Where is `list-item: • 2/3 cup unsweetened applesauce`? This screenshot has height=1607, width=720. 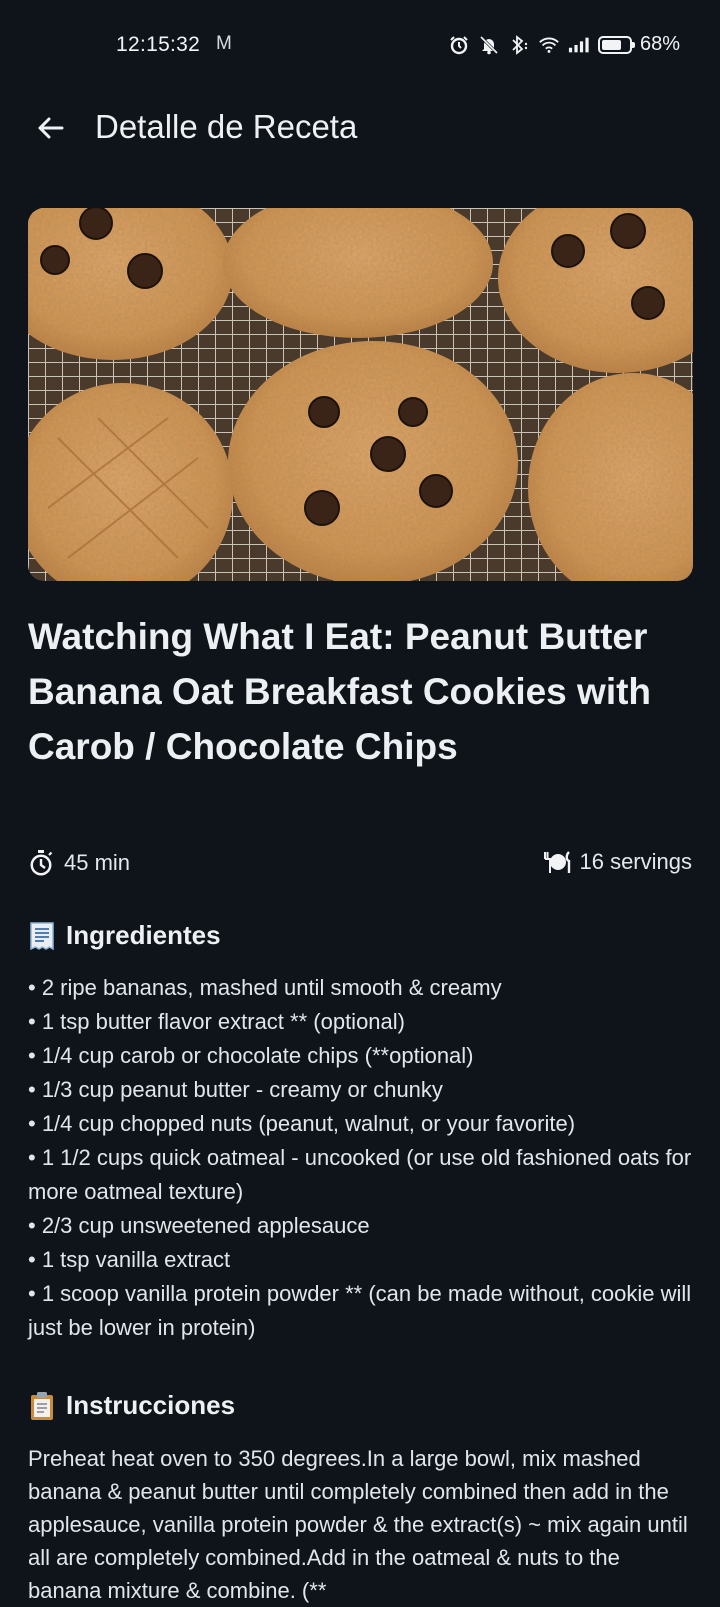
list-item: • 2/3 cup unsweetened applesauce is located at coordinates (199, 1225).